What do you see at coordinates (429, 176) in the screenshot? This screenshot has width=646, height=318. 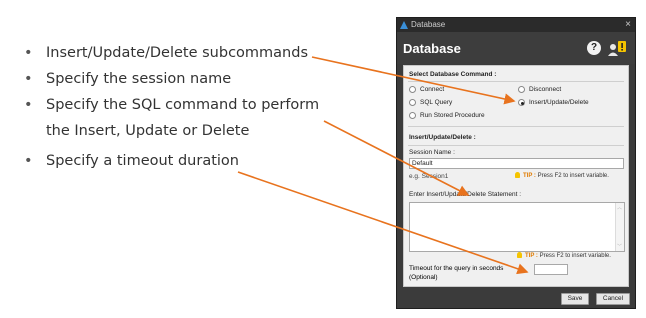 I see `session-hint: e.g. Session1` at bounding box center [429, 176].